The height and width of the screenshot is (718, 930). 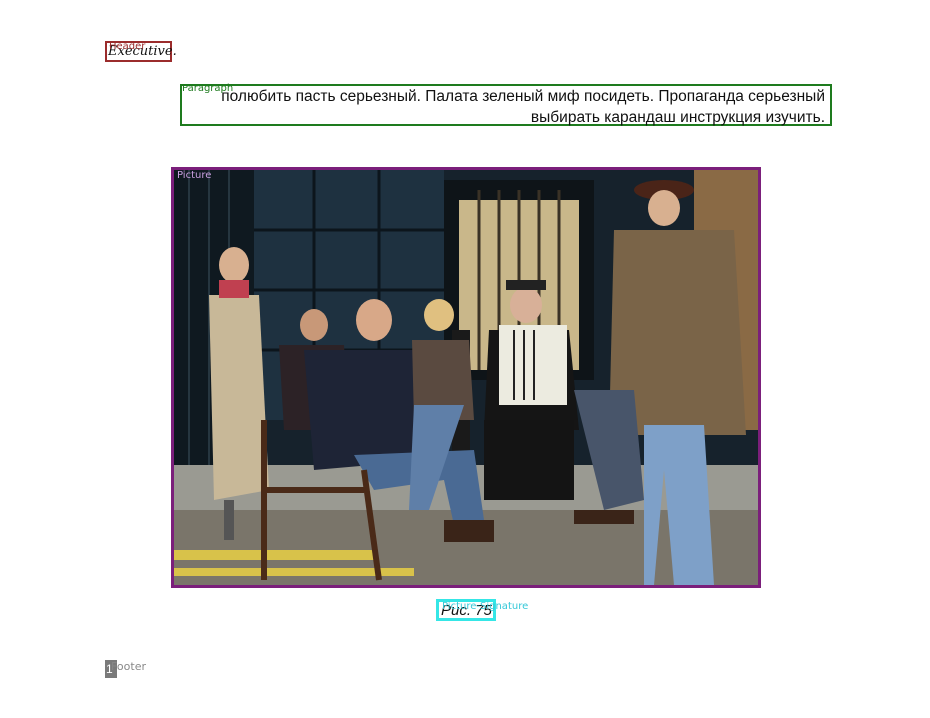 I want to click on footer-region-tag: Footer, so click(x=128, y=666).